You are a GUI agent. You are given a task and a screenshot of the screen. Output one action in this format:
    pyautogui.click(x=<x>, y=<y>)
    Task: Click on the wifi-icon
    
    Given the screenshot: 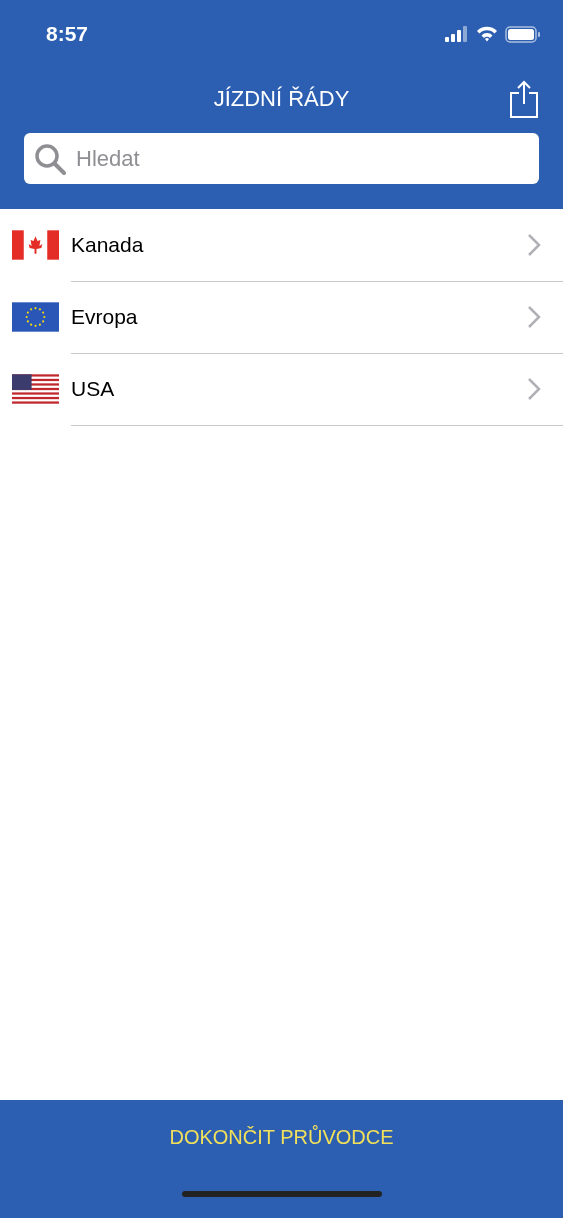 What is the action you would take?
    pyautogui.click(x=487, y=34)
    